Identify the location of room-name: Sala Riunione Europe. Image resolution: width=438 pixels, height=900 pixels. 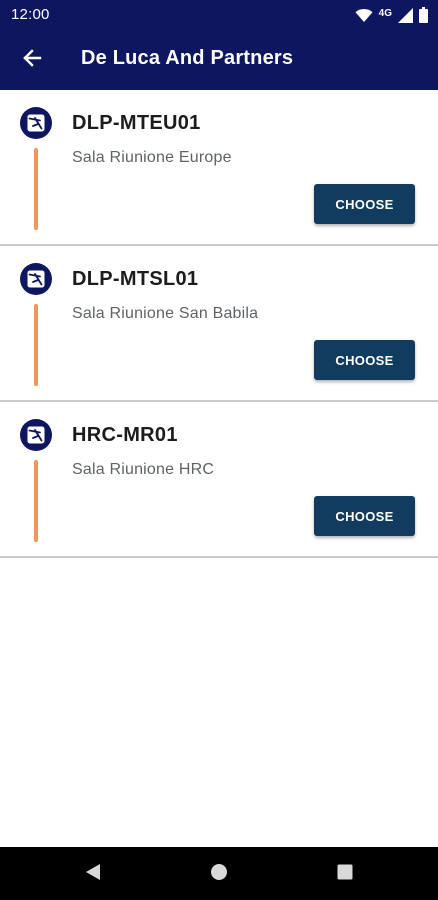
(152, 157).